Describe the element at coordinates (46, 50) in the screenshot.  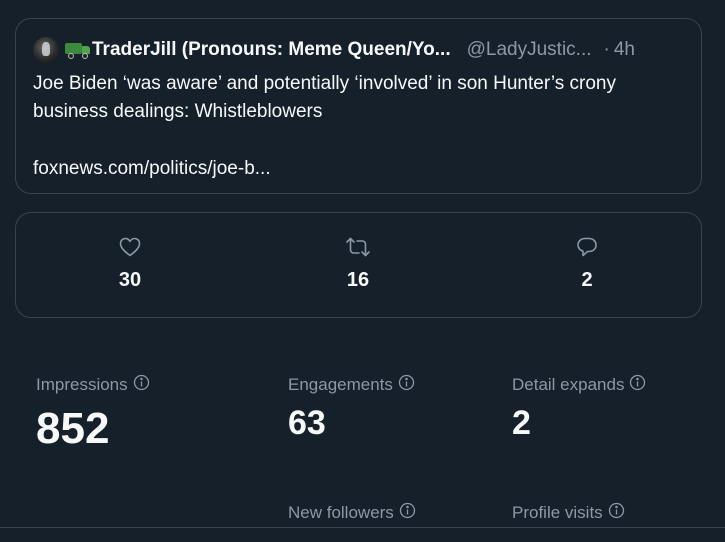
I see `avatar` at that location.